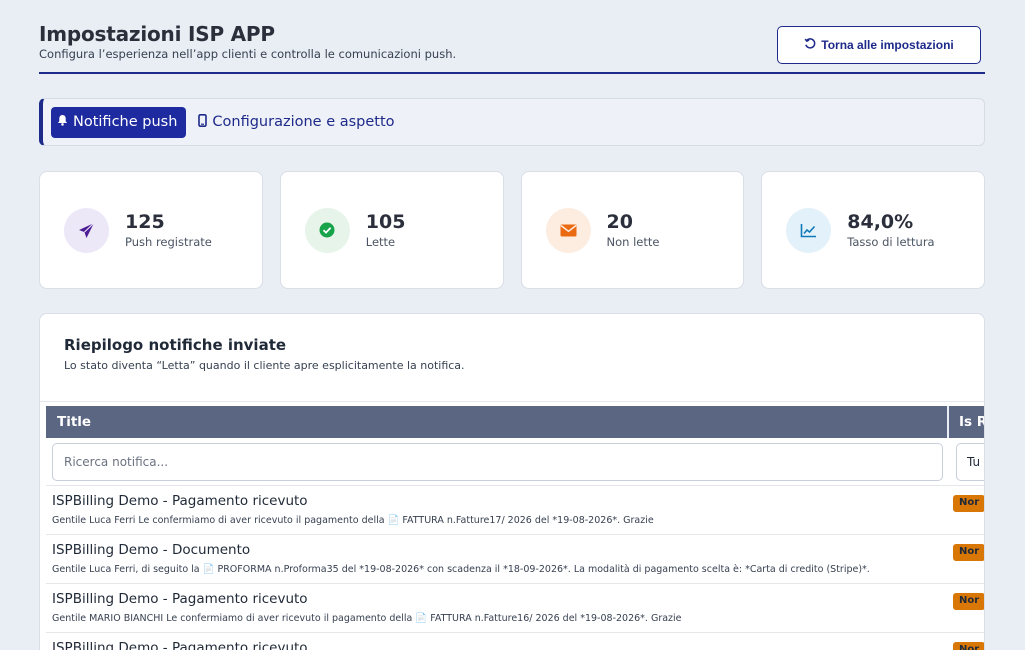 Image resolution: width=1025 pixels, height=650 pixels. I want to click on card-title: Riepilogo notifiche inviate, so click(175, 345).